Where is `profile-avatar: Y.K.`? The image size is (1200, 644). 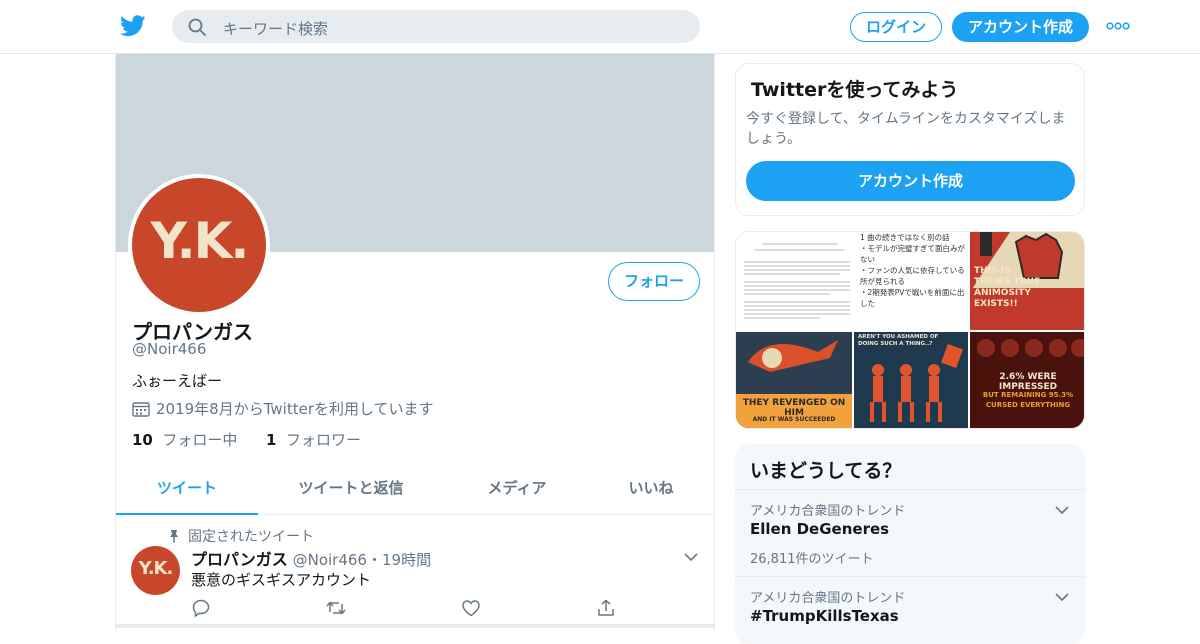
profile-avatar: Y.K. is located at coordinates (199, 245).